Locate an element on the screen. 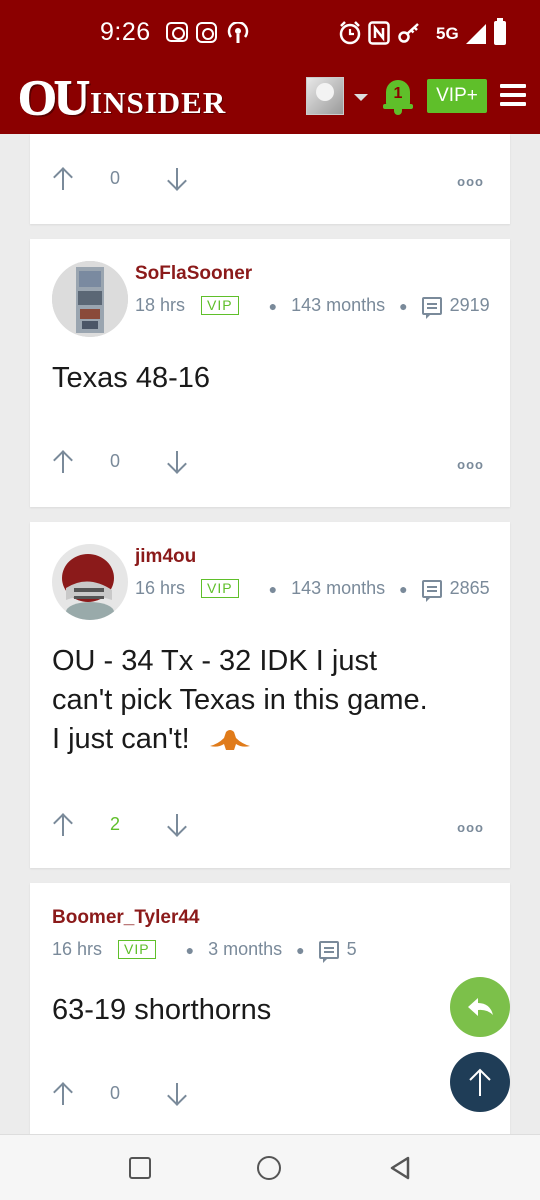  vote-bar: 2 ooo is located at coordinates (270, 827).